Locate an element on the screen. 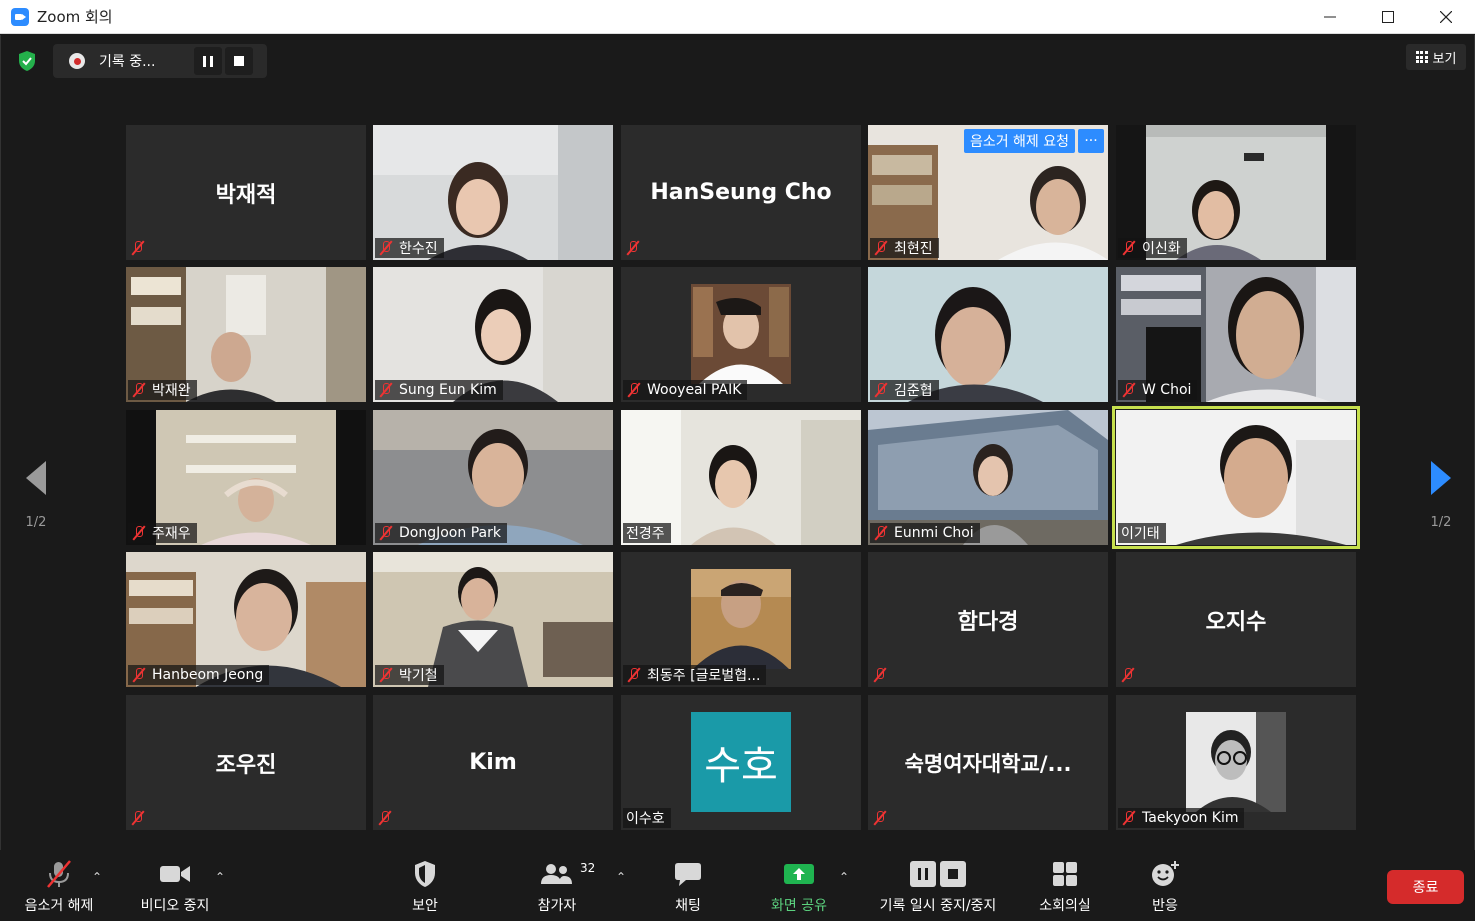 This screenshot has width=1475, height=921. security-button: 보안 is located at coordinates (425, 885).